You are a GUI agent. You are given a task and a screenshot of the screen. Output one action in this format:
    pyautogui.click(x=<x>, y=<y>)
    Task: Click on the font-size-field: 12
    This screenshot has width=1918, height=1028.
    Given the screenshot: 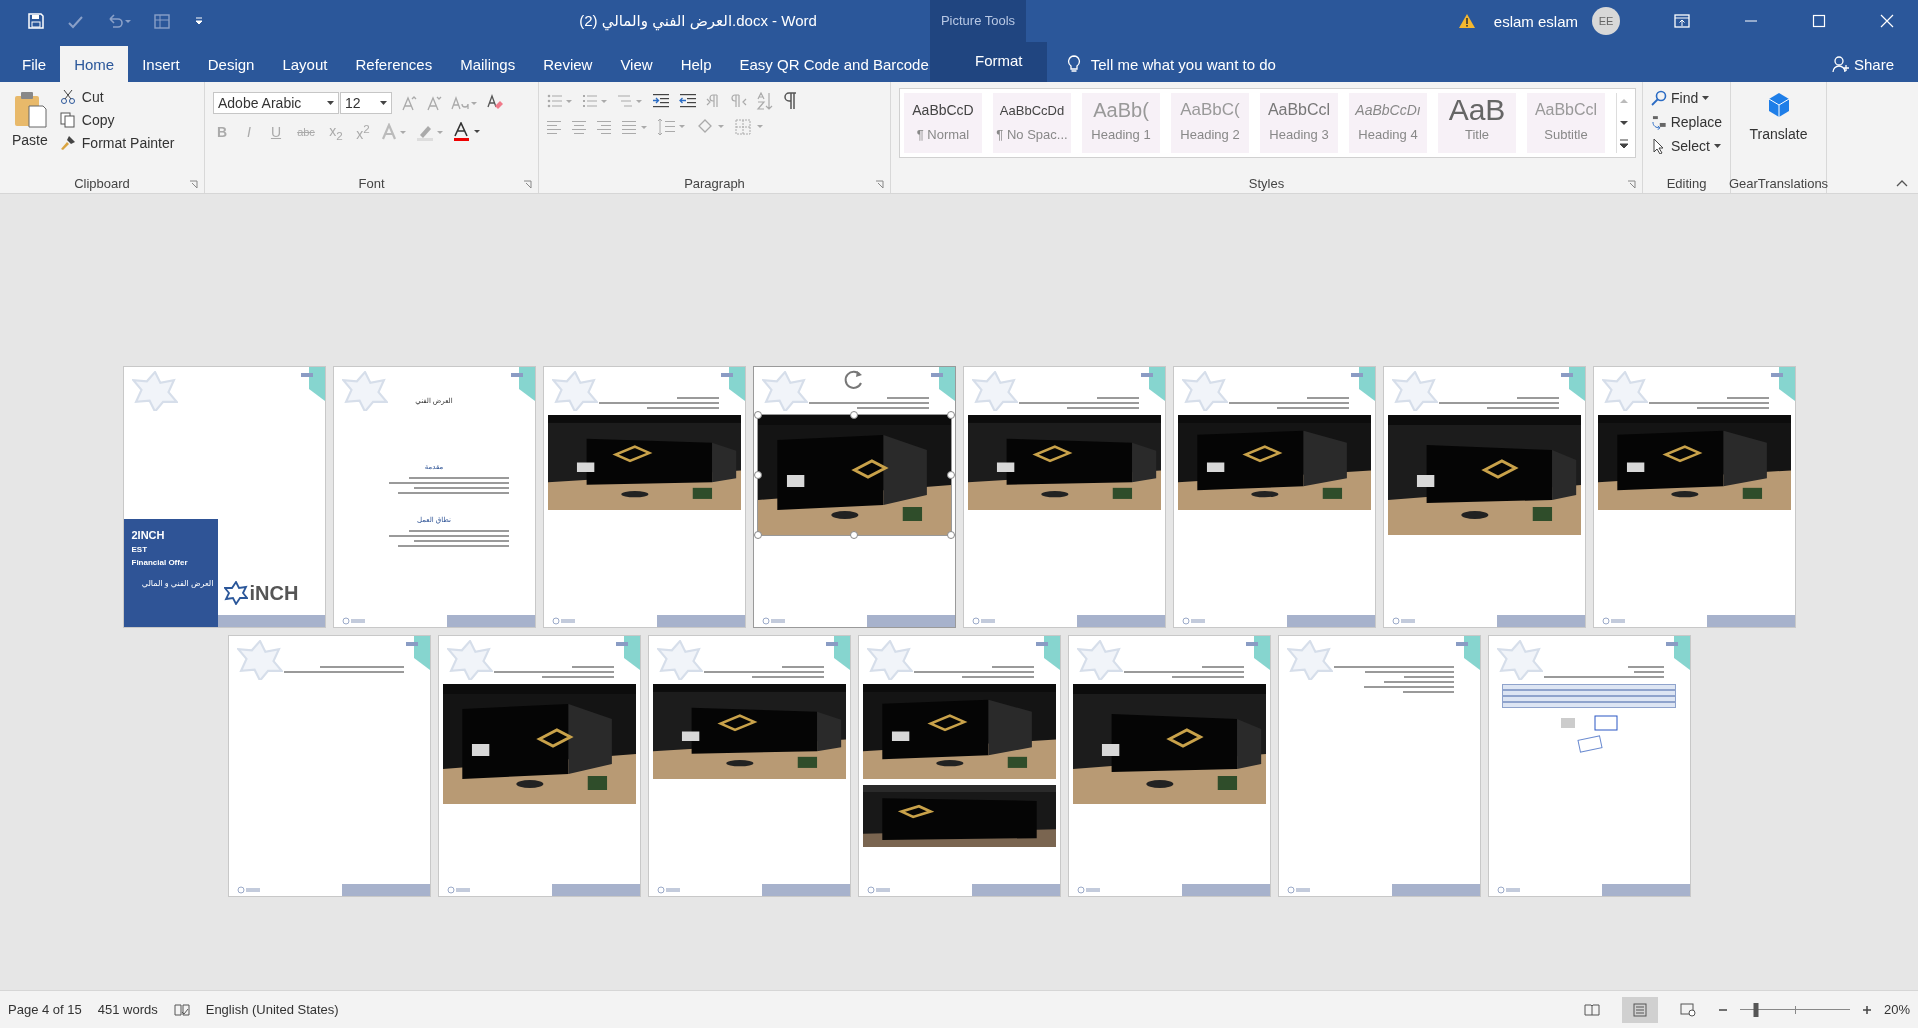 What is the action you would take?
    pyautogui.click(x=366, y=103)
    